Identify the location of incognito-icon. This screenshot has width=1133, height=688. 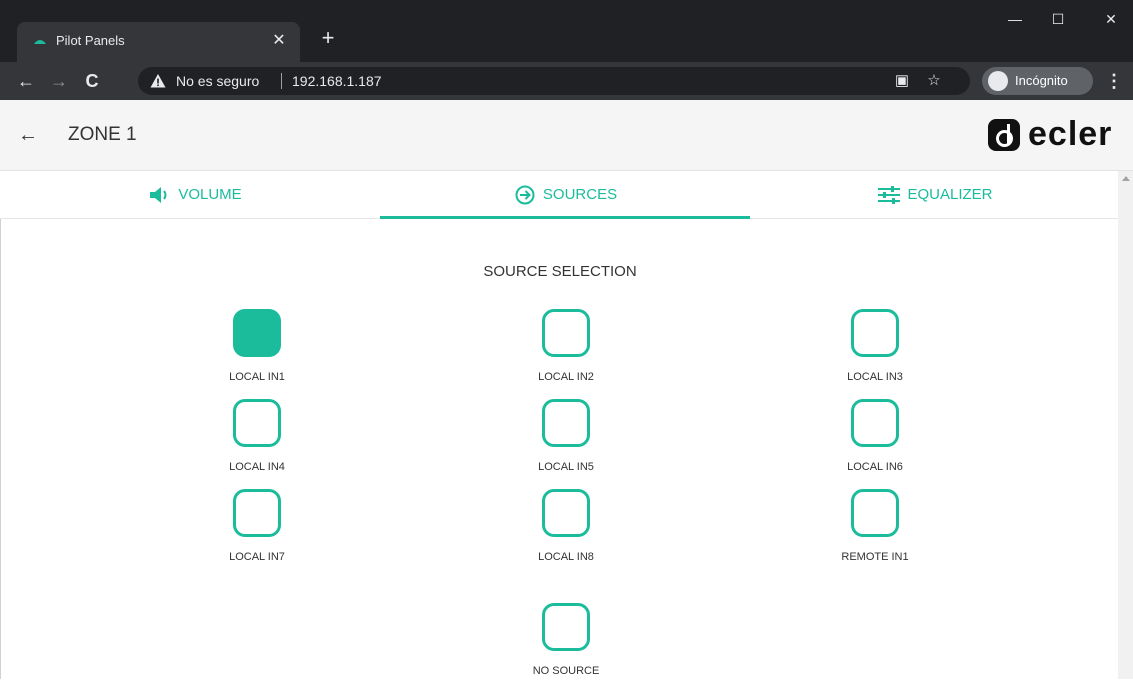
(998, 81).